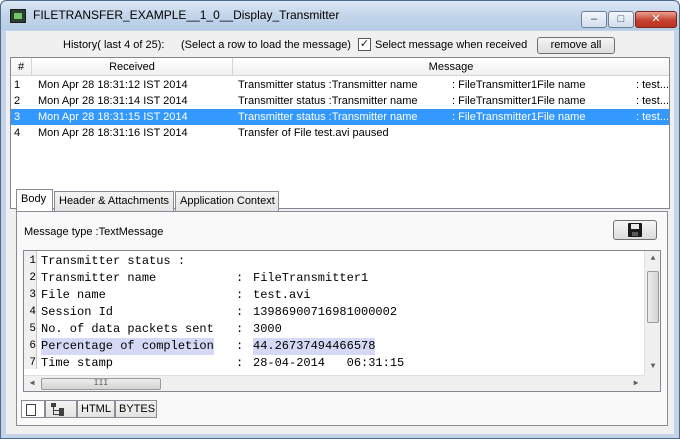  I want to click on scroll-down-arrow-icon: ▼, so click(652, 367).